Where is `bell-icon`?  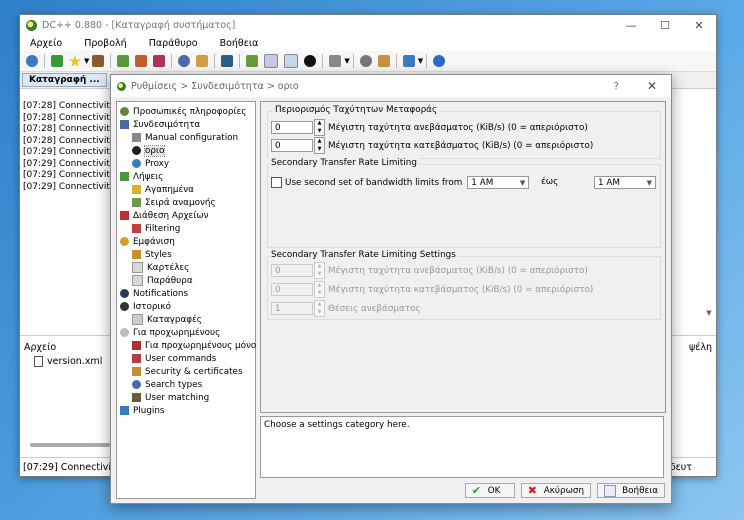 bell-icon is located at coordinates (124, 293).